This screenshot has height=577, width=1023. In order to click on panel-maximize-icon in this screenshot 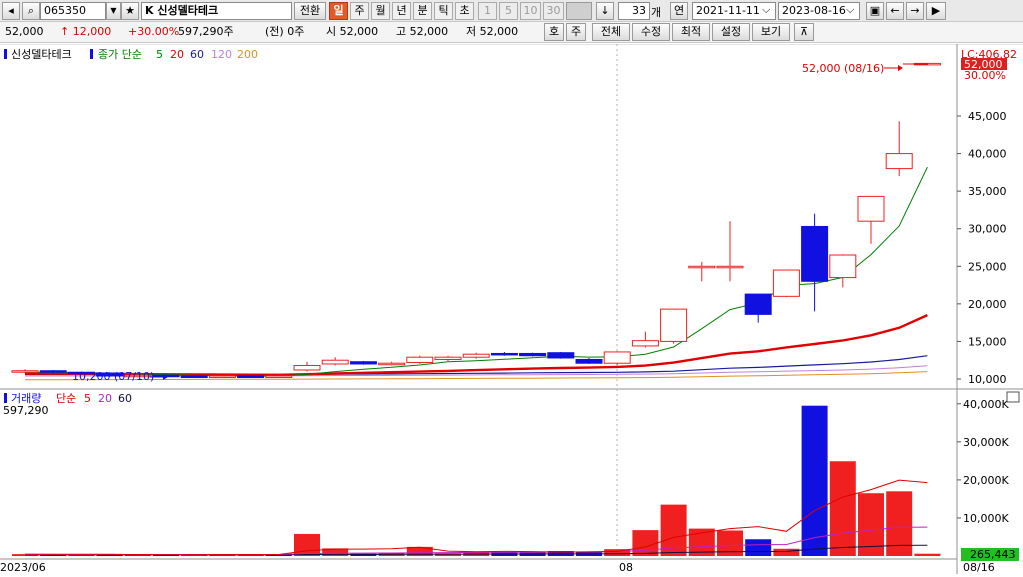, I will do `click(1013, 397)`.